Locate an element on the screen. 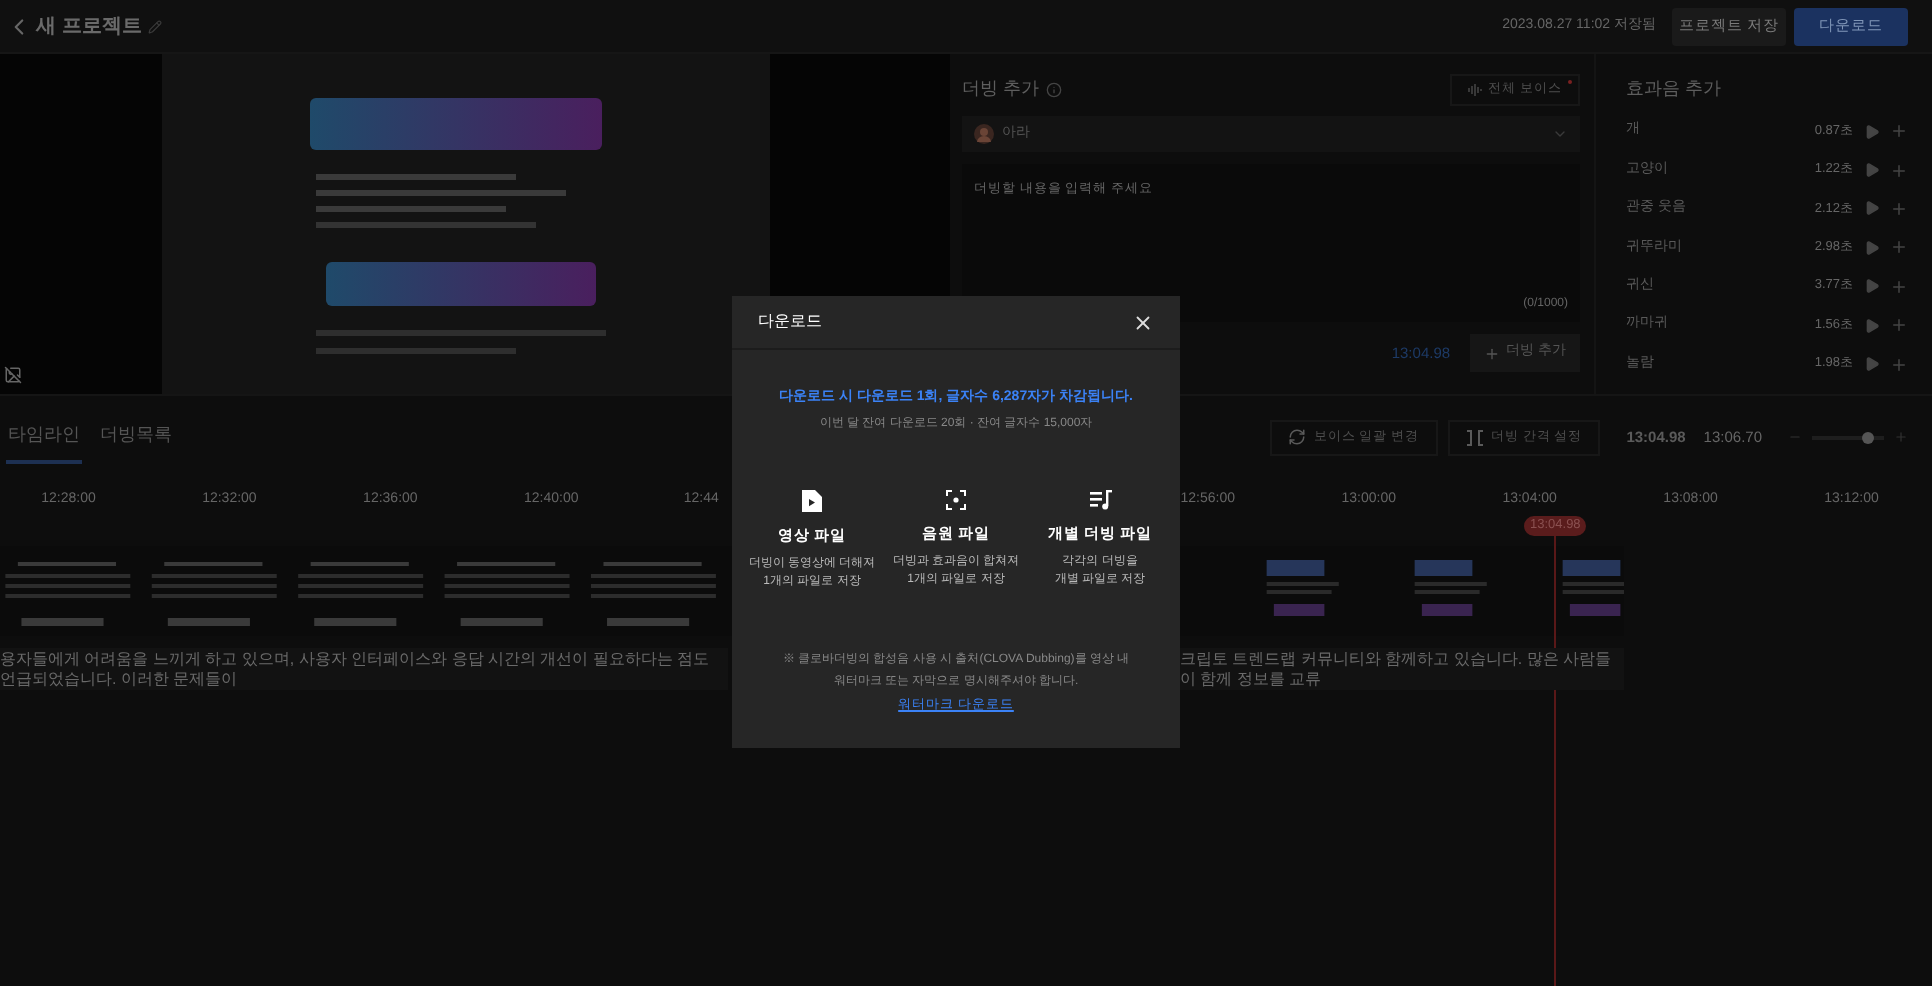 The height and width of the screenshot is (986, 1932). waveform-icon is located at coordinates (1475, 90).